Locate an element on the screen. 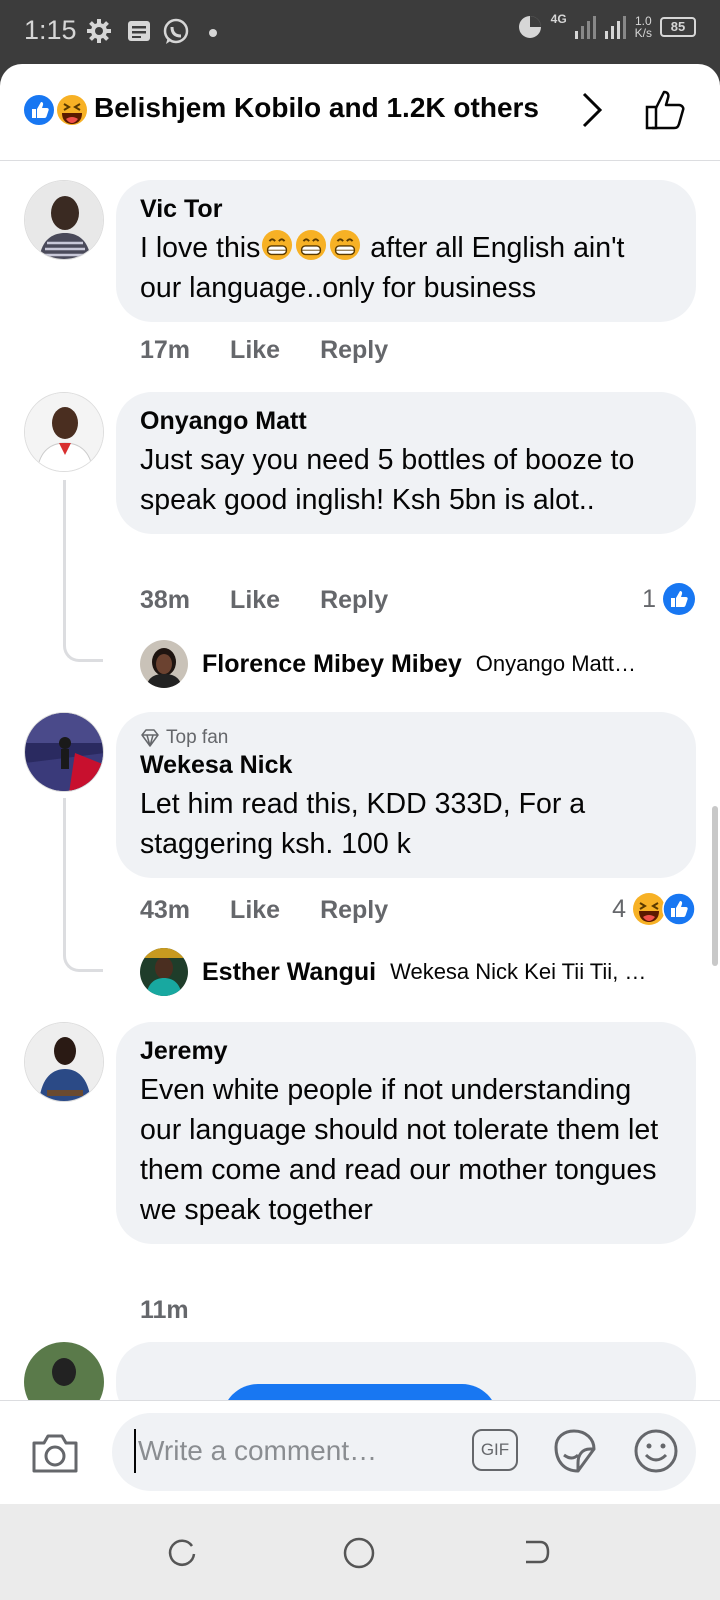  signal-2-icon is located at coordinates (615, 27).